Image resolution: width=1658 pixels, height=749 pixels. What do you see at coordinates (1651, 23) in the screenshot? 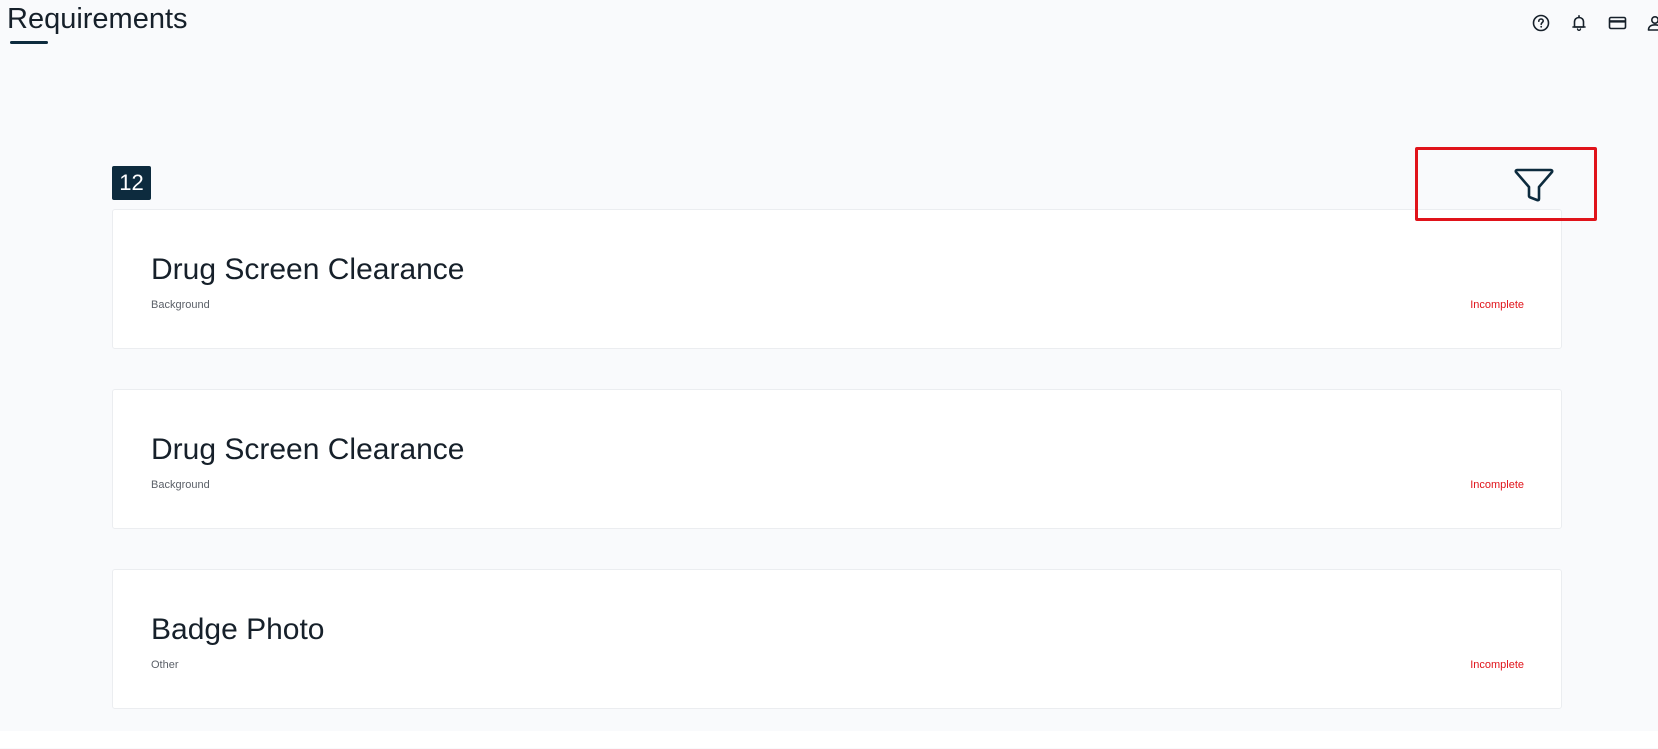
I see `user-icon` at bounding box center [1651, 23].